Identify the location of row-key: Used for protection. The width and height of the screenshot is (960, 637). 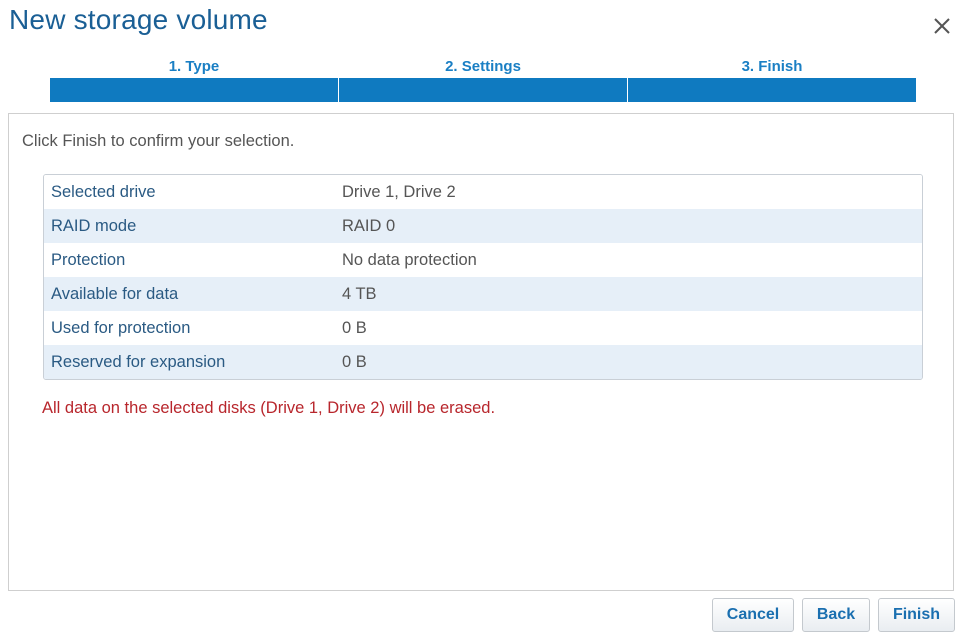
(121, 327).